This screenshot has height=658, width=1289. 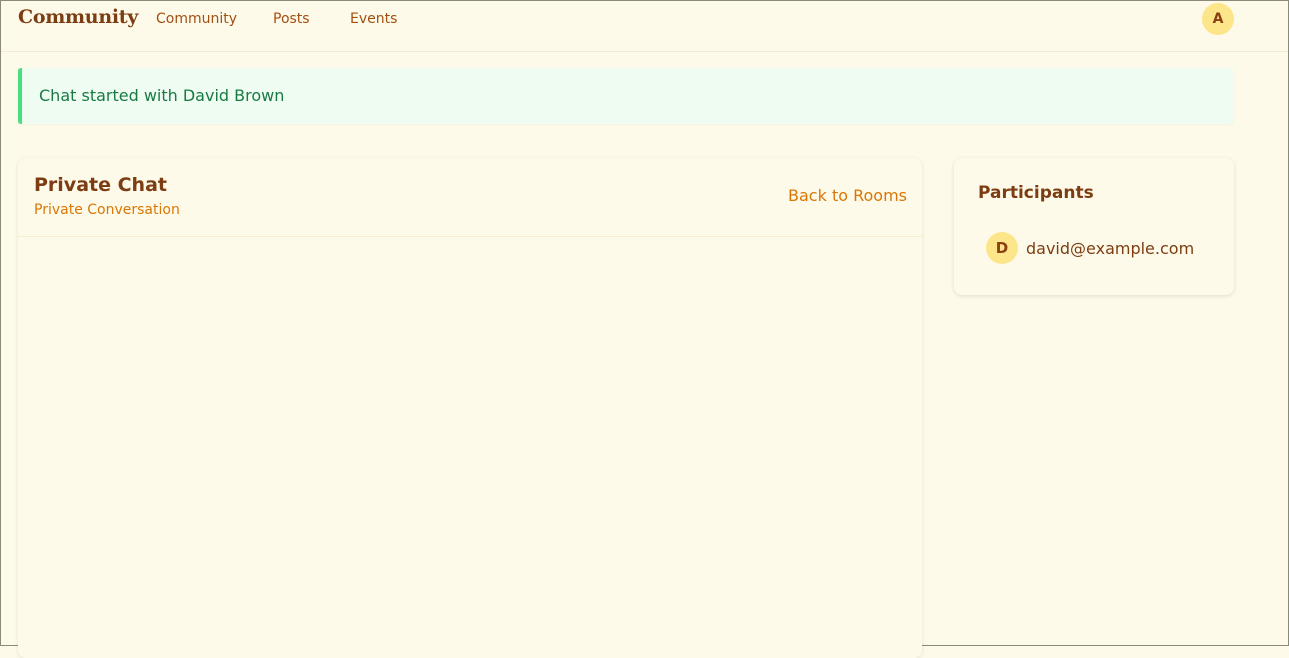 What do you see at coordinates (1110, 248) in the screenshot?
I see `participant-email: david@example.com` at bounding box center [1110, 248].